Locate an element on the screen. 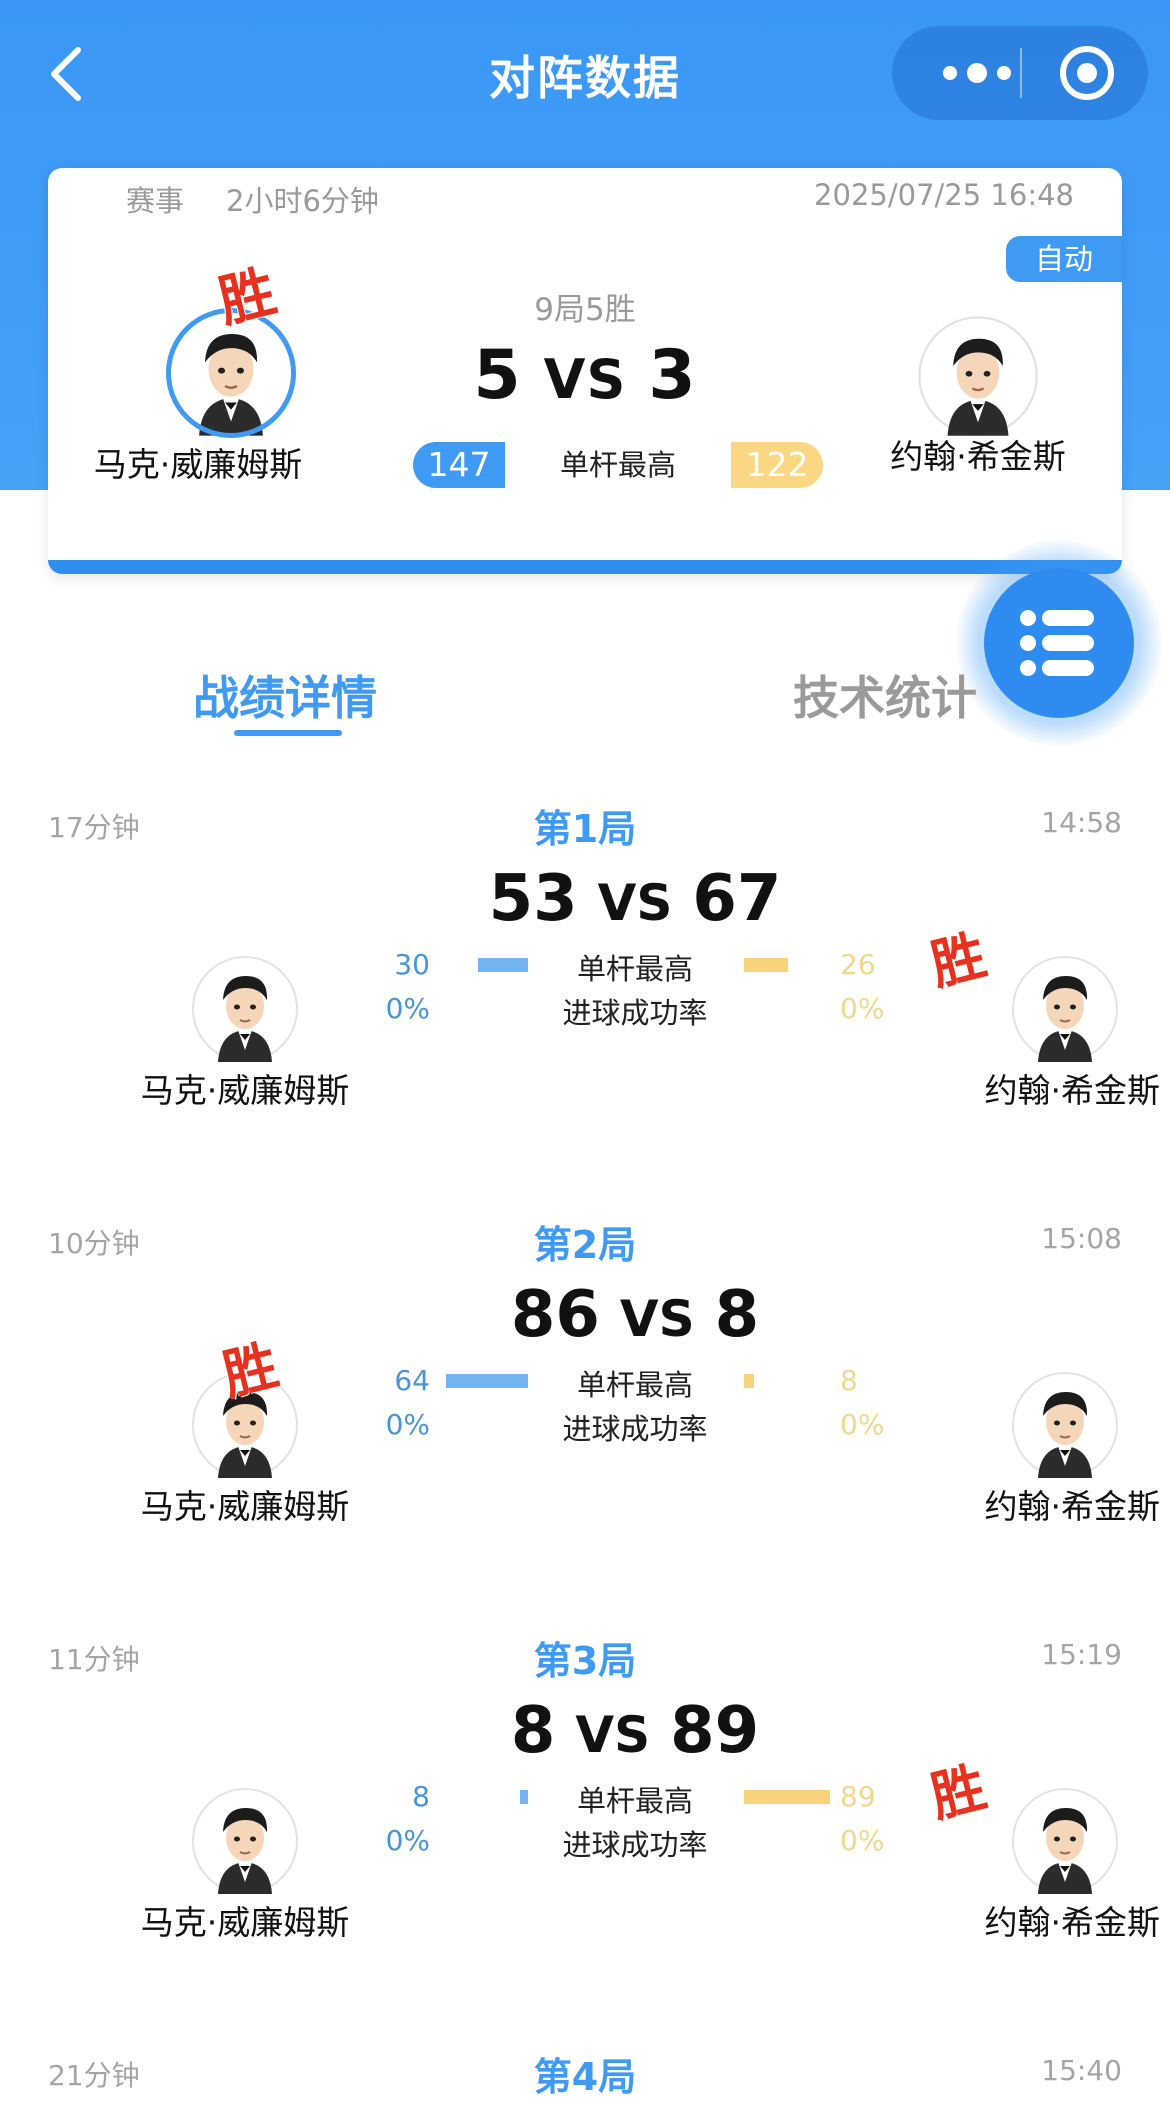  frame-highest-break-right: 89 is located at coordinates (858, 1796).